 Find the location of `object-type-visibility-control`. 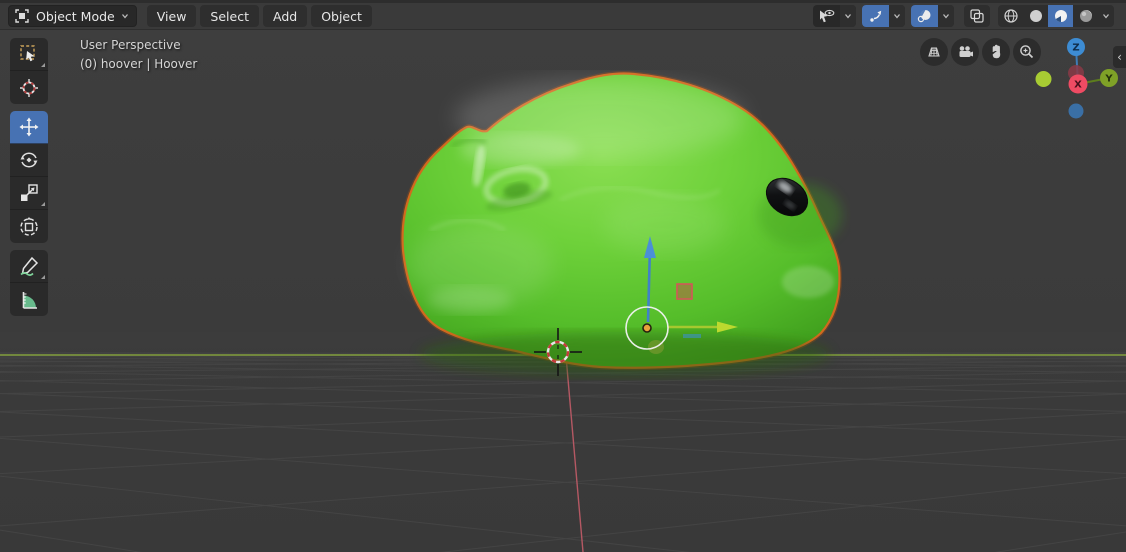

object-type-visibility-control is located at coordinates (834, 16).